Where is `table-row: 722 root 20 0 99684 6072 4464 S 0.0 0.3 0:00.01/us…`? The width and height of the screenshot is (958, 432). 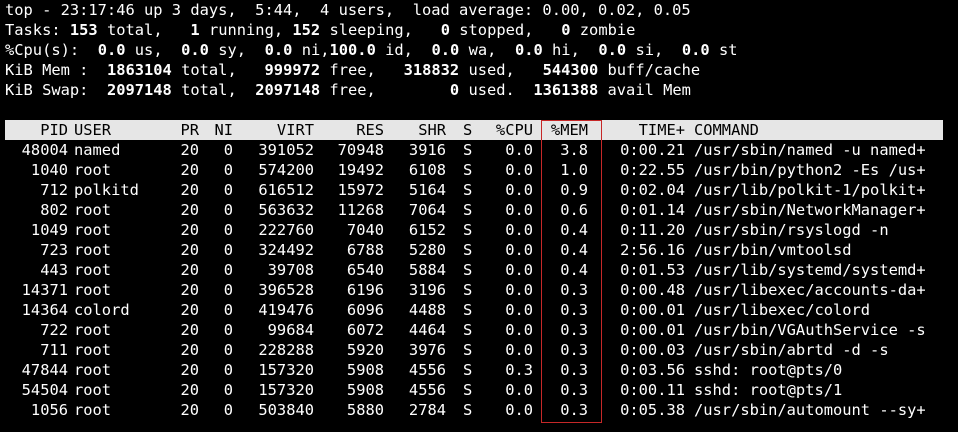 table-row: 722 root 20 0 99684 6072 4464 S 0.0 0.3 0:00.01/us… is located at coordinates (480, 330).